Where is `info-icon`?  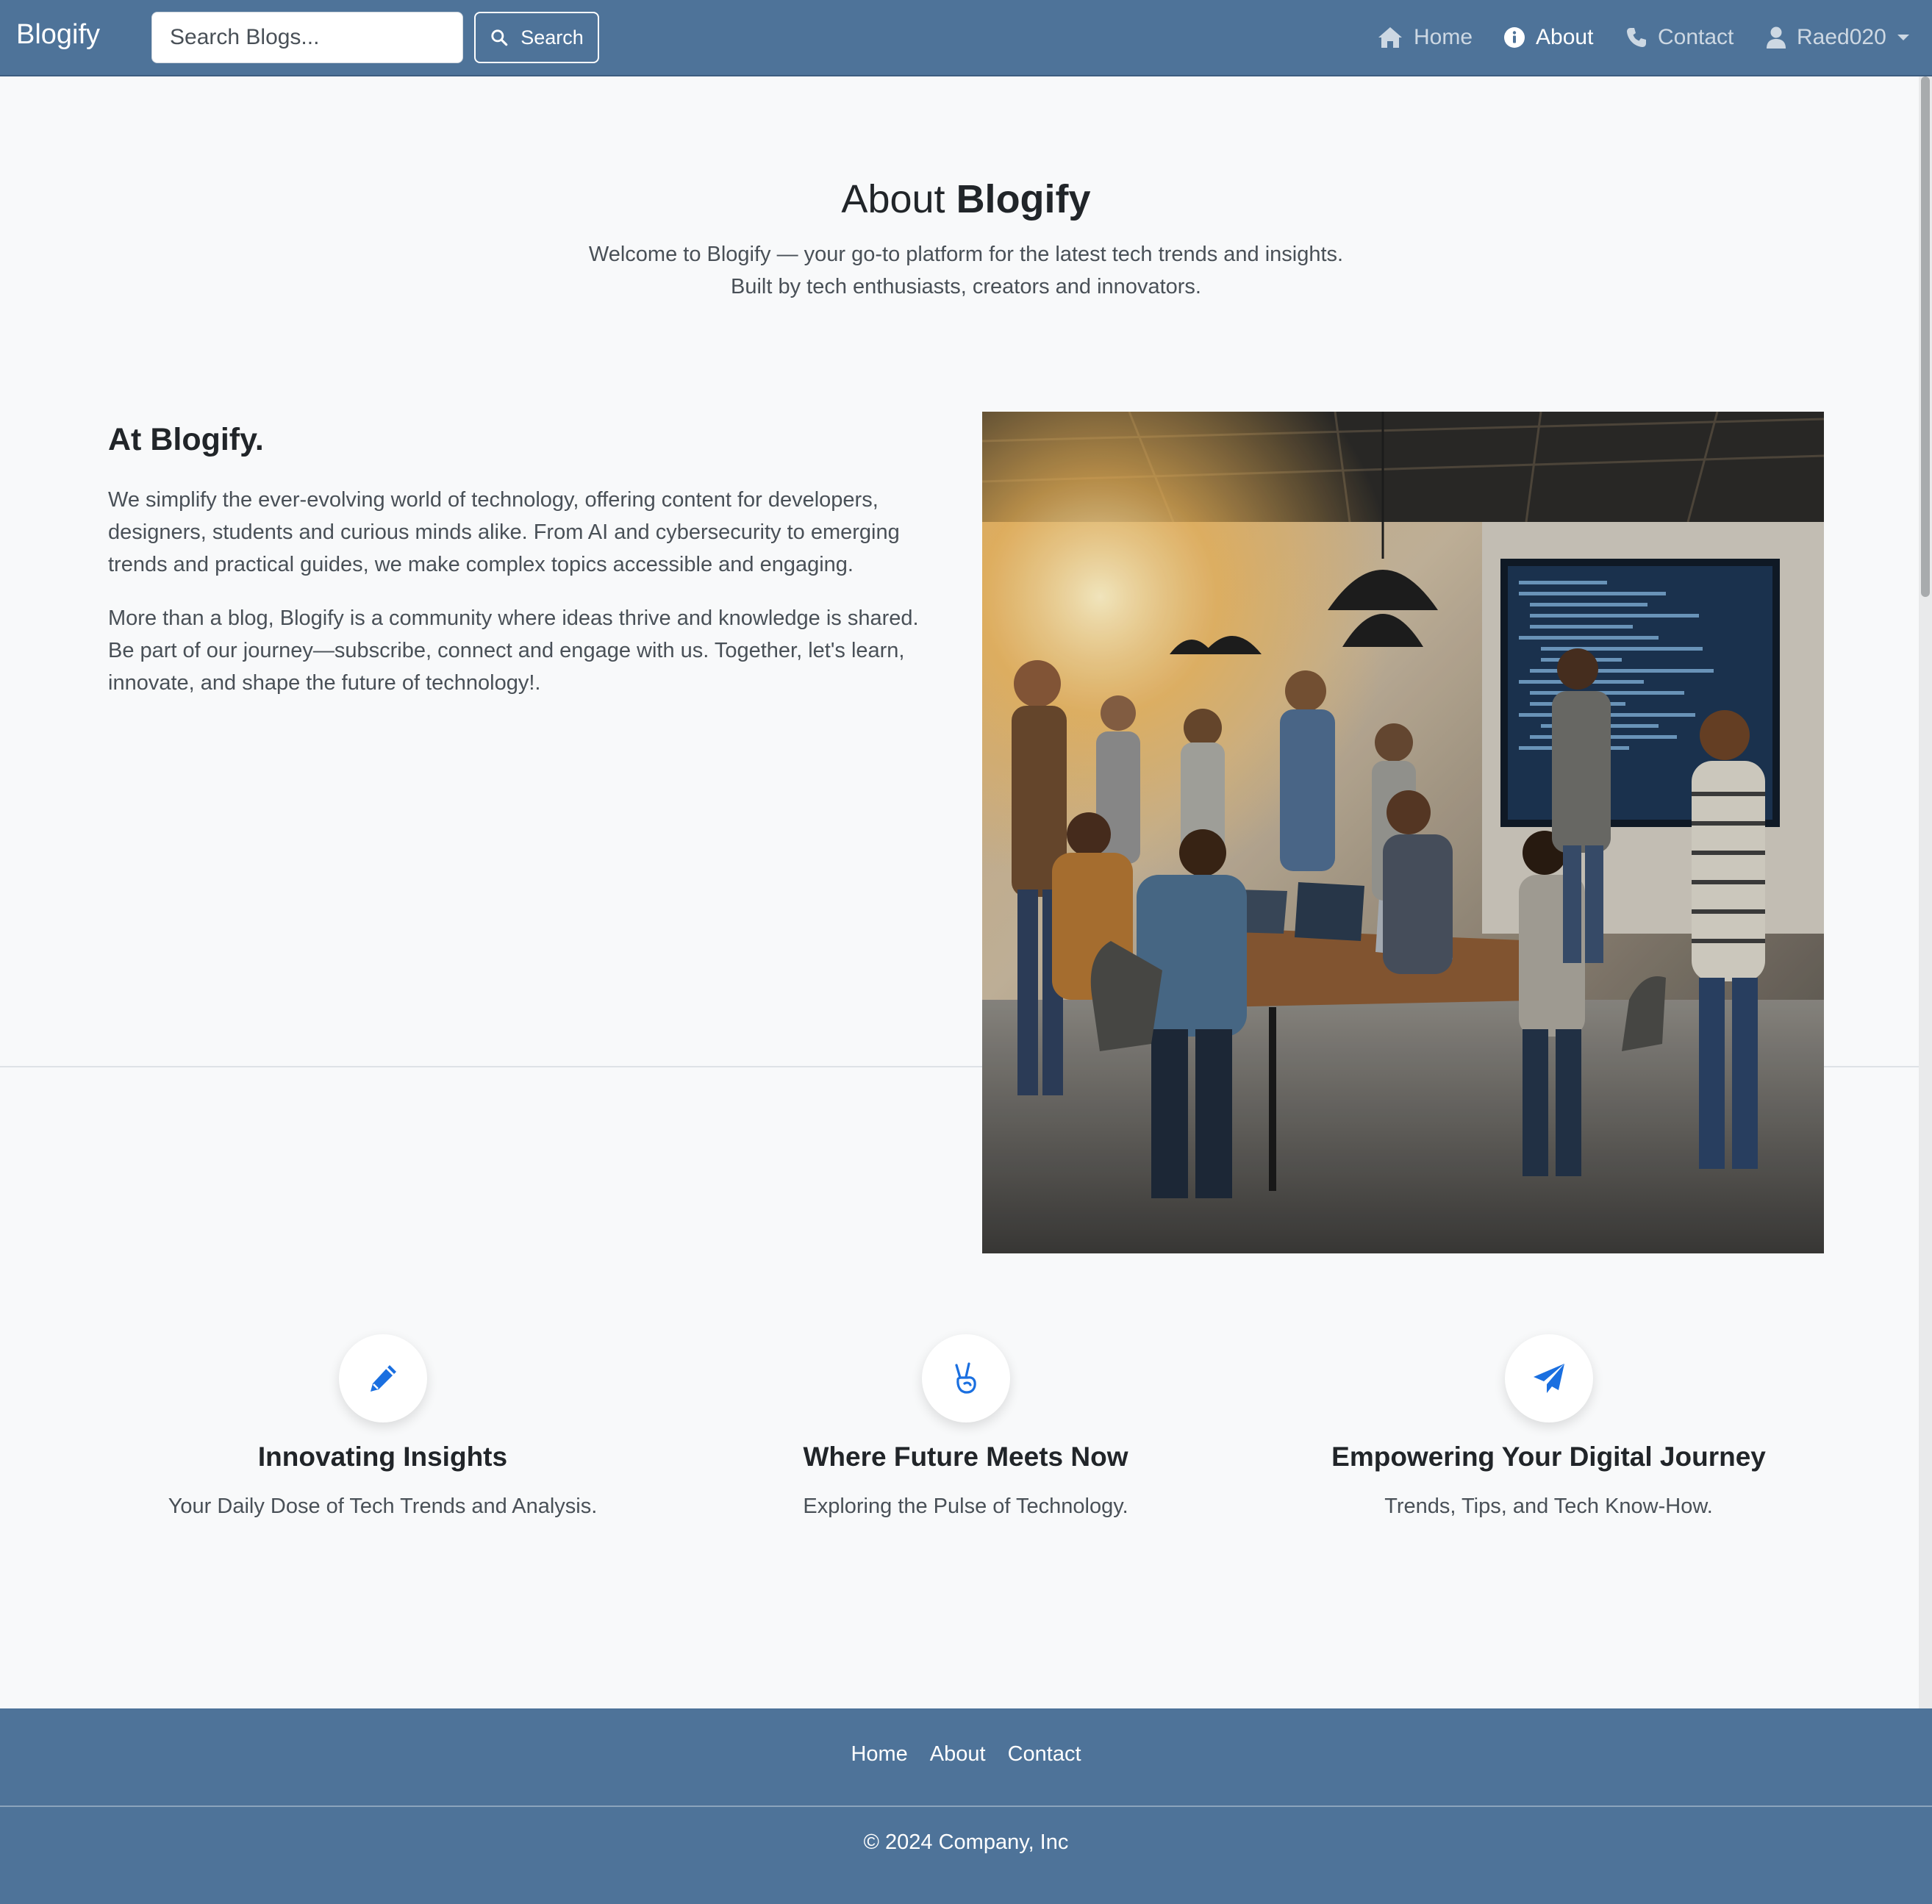
info-icon is located at coordinates (1515, 38).